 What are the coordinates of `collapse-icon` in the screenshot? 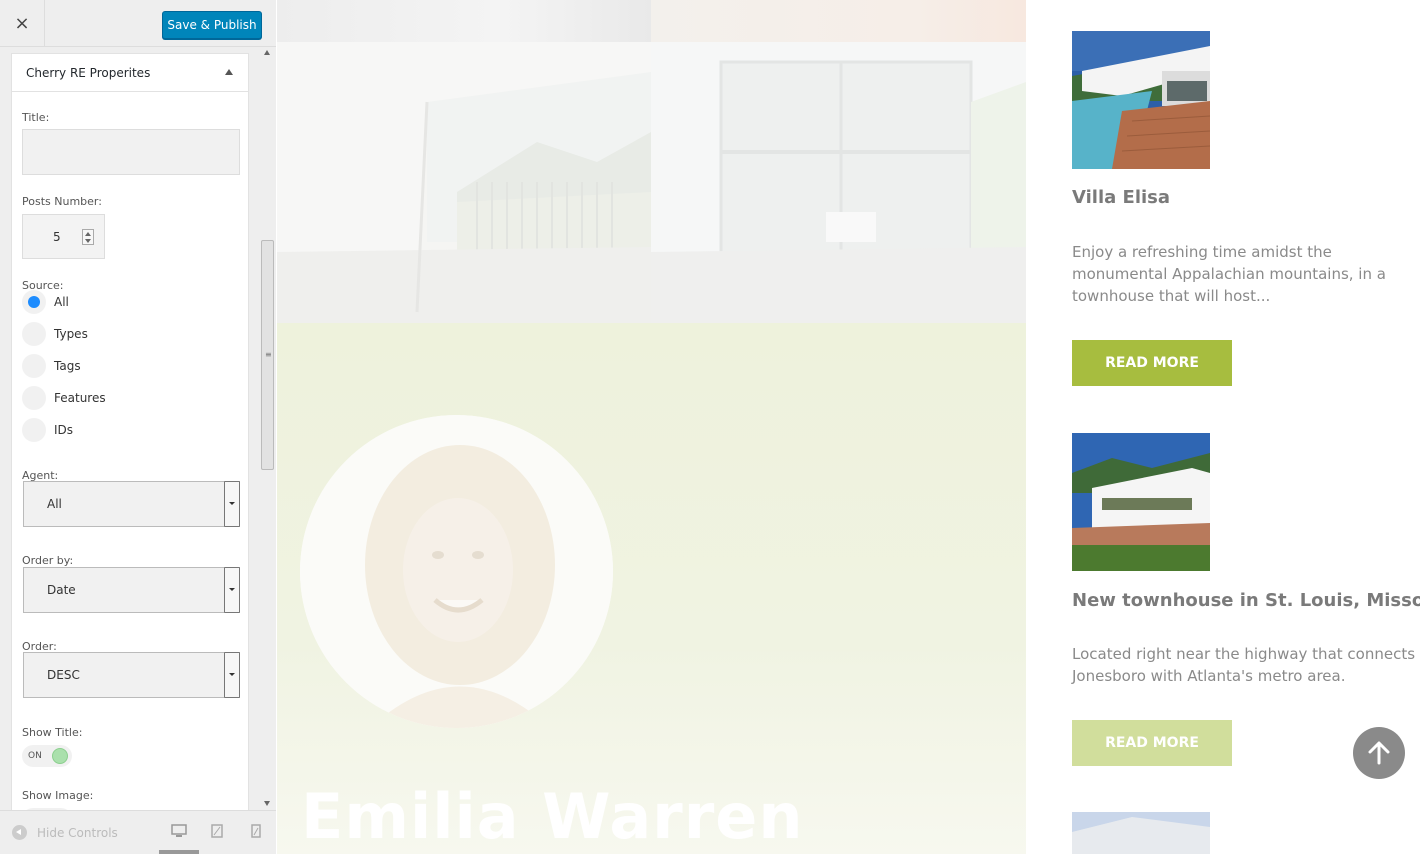 It's located at (19, 832).